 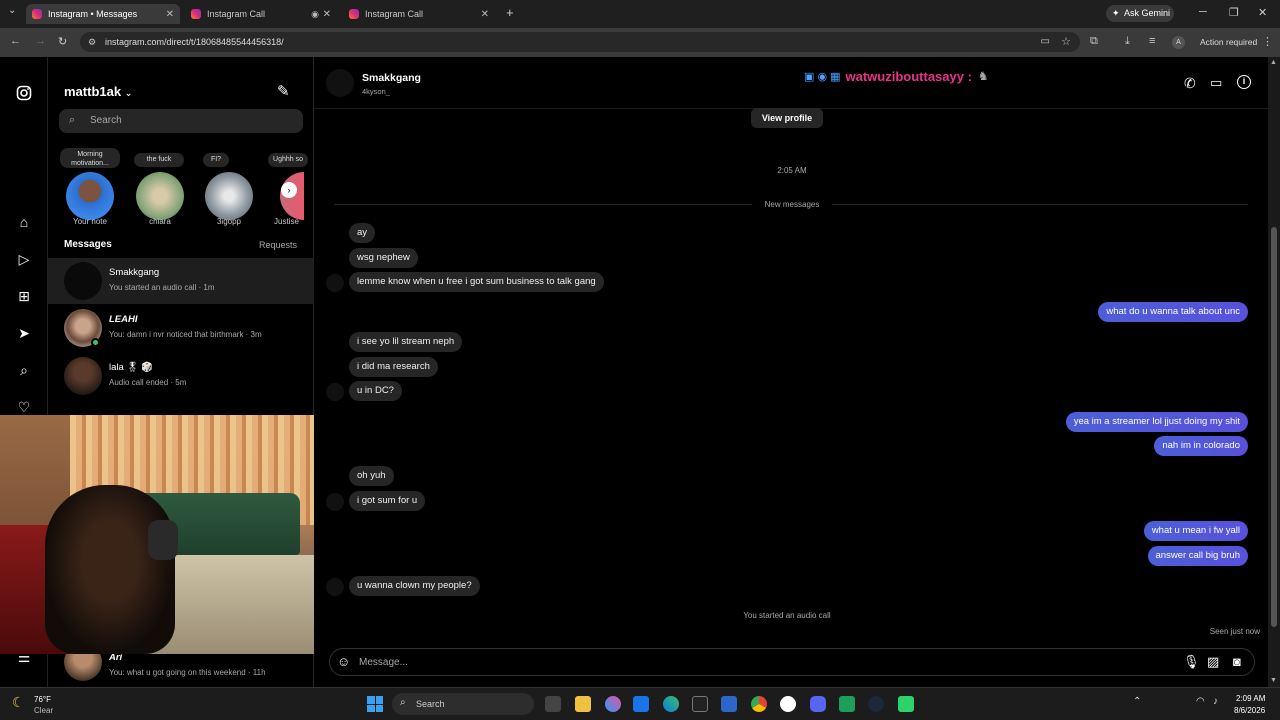 What do you see at coordinates (1274, 427) in the screenshot?
I see `scrollbar-thumb` at bounding box center [1274, 427].